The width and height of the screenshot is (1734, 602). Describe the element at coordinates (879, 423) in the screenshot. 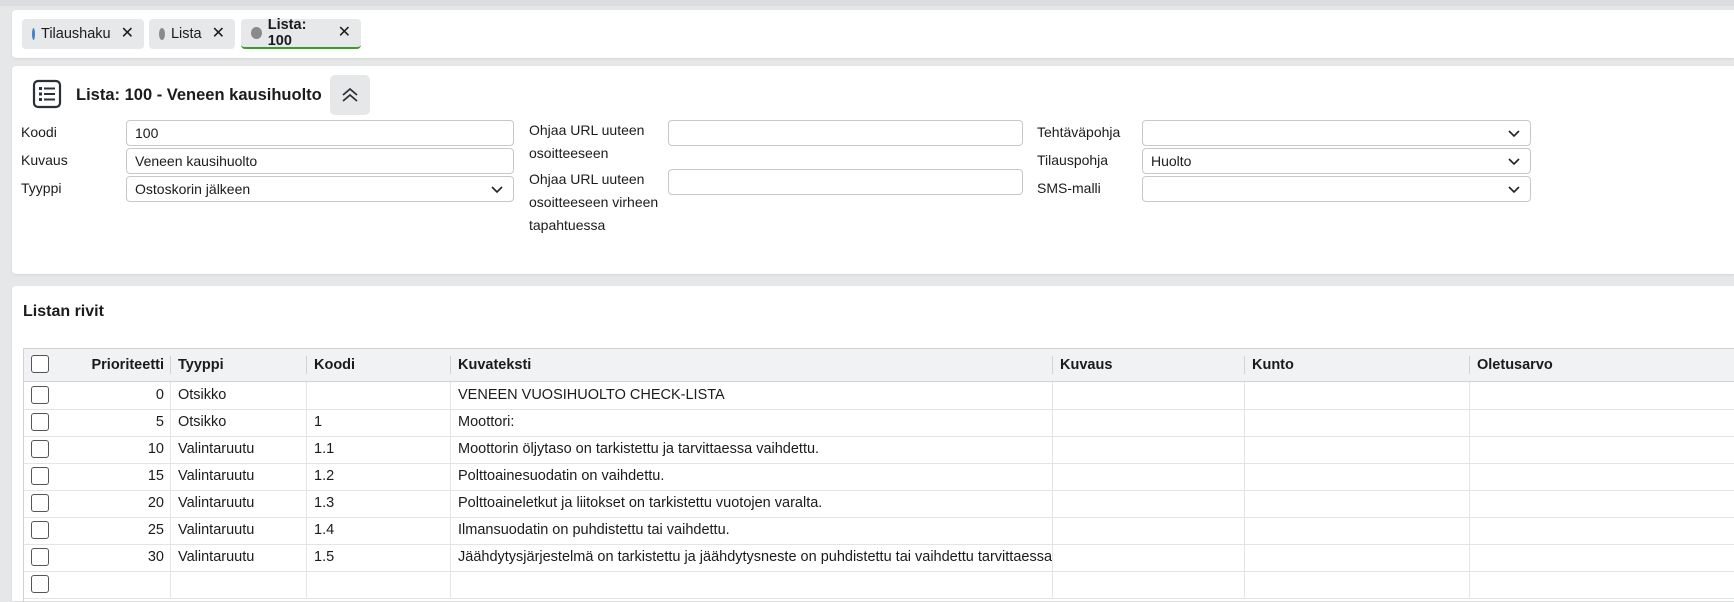

I see `table-row: 5 Otsikko 1 Moottori:` at that location.